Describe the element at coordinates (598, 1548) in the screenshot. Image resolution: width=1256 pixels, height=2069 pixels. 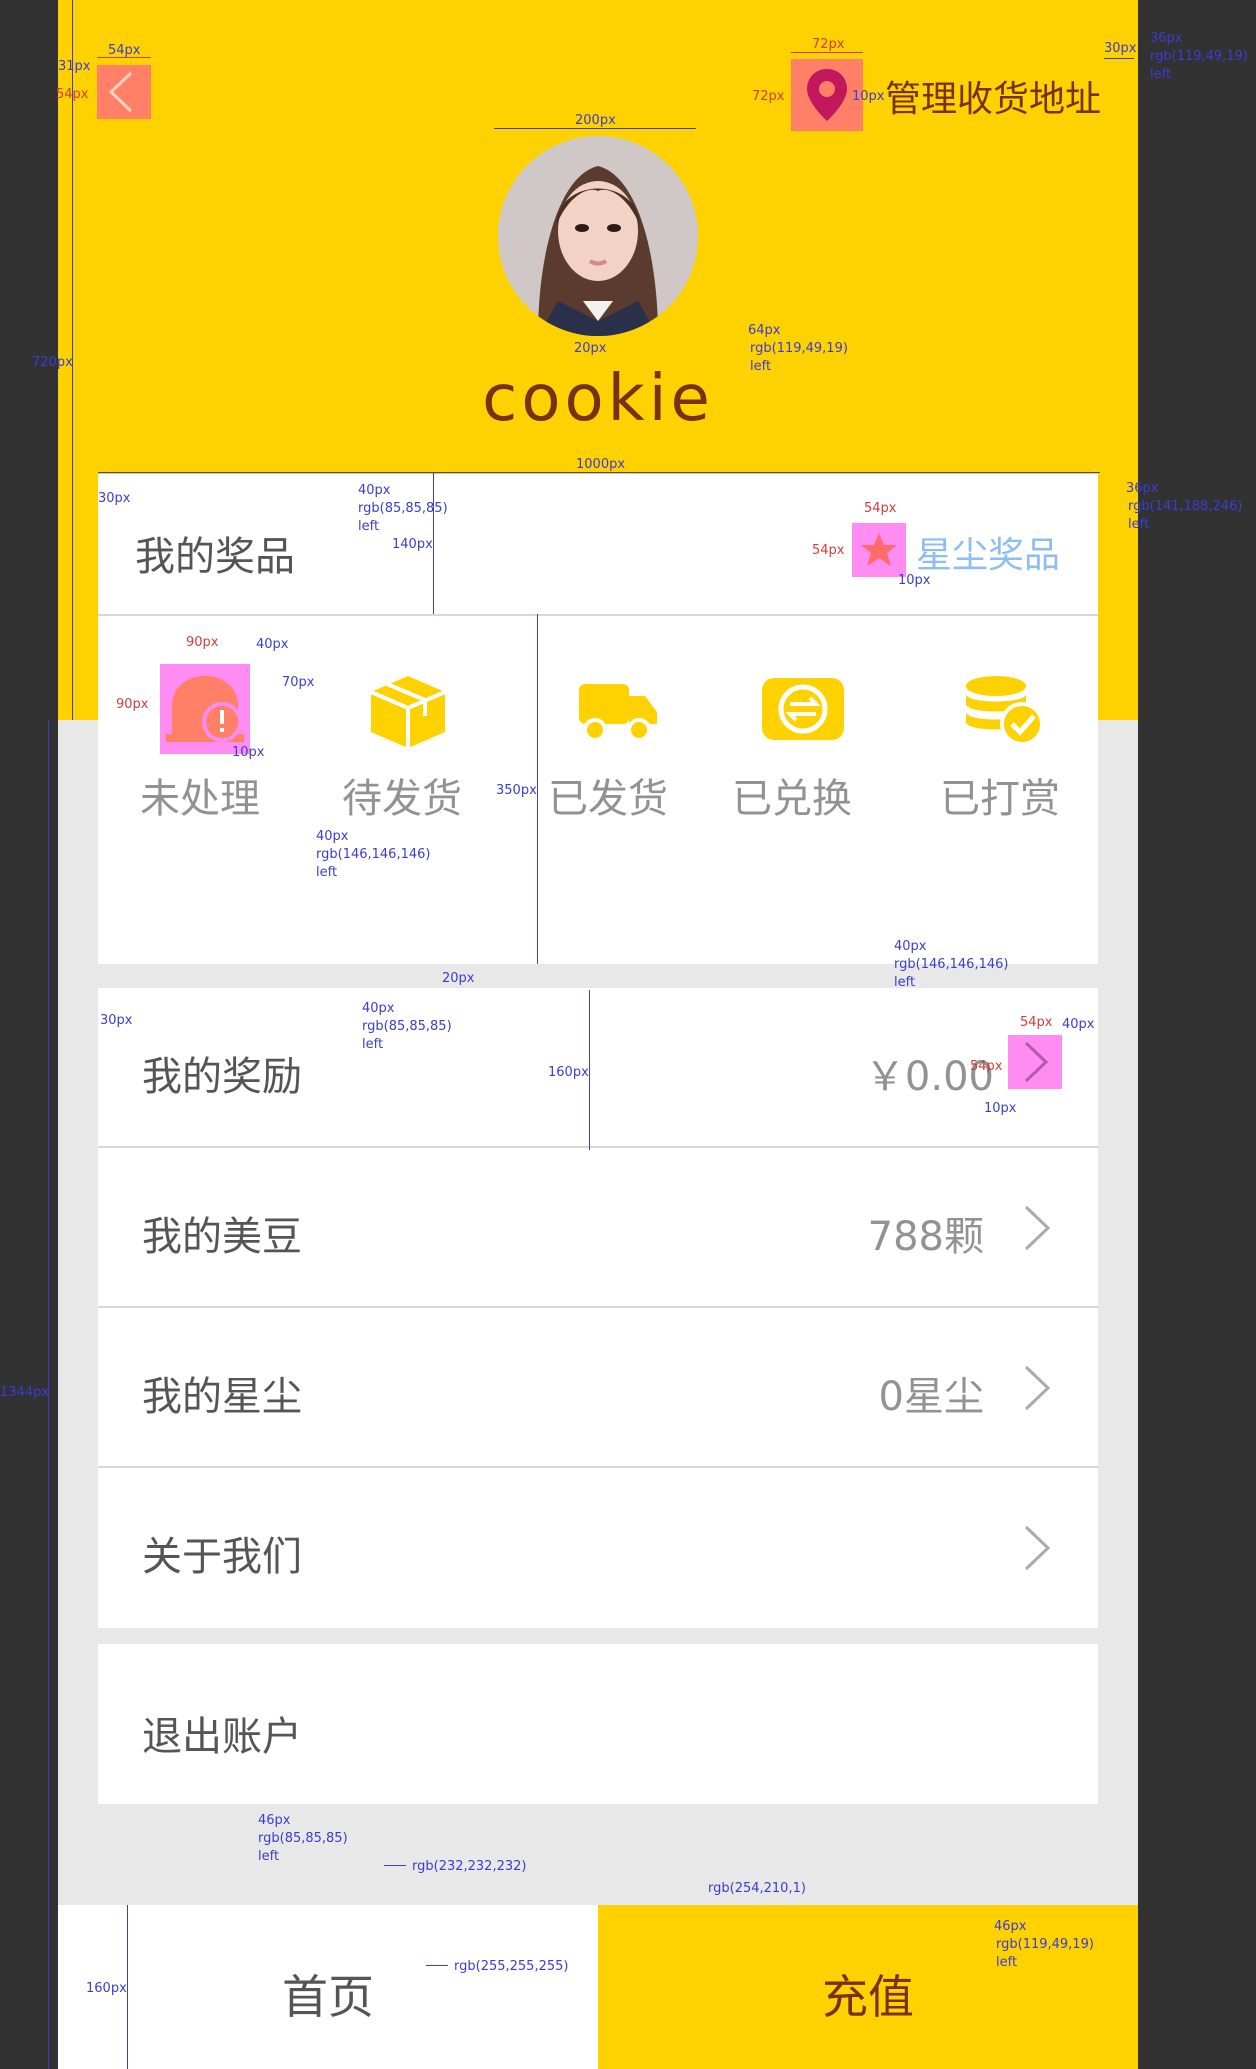
I see `menu-row-about: 关于我们` at that location.